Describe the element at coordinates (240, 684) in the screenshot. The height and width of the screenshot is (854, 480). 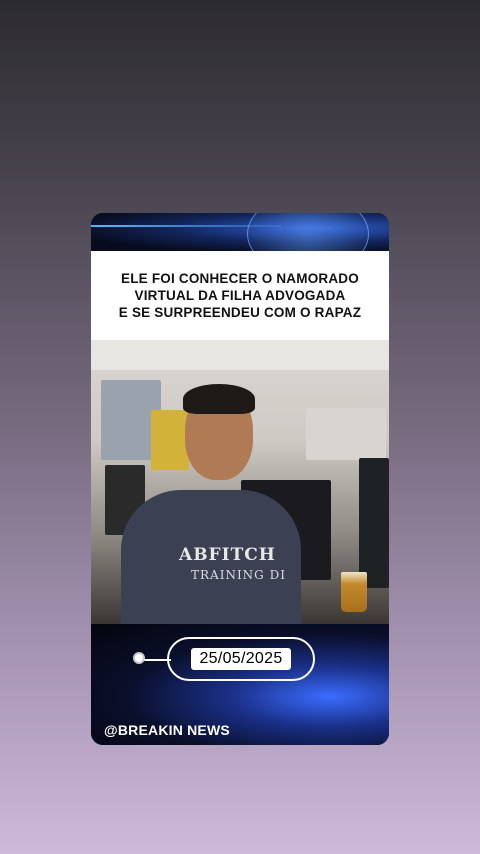
I see `bottom-banner: 25/05/2025 @BREAKIN NEWS` at that location.